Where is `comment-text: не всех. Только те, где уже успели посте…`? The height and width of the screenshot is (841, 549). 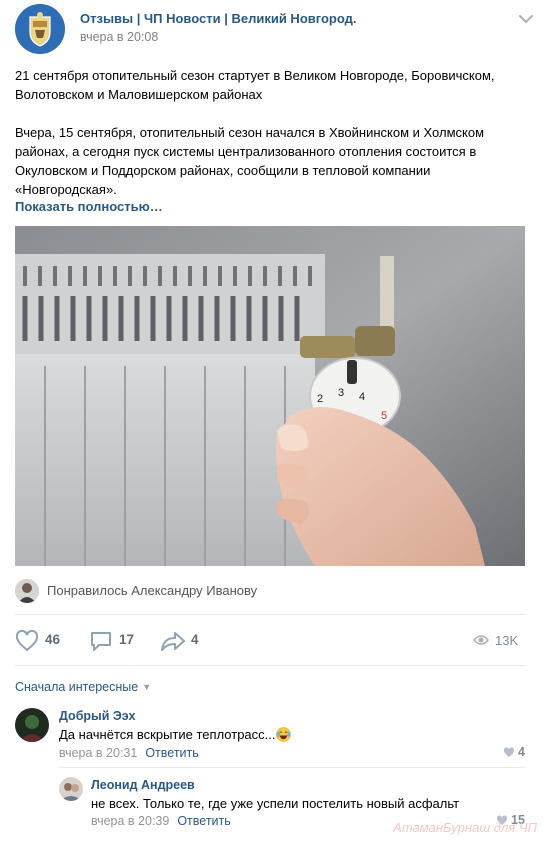
comment-text: не всех. Только те, где уже успели посте… is located at coordinates (275, 803).